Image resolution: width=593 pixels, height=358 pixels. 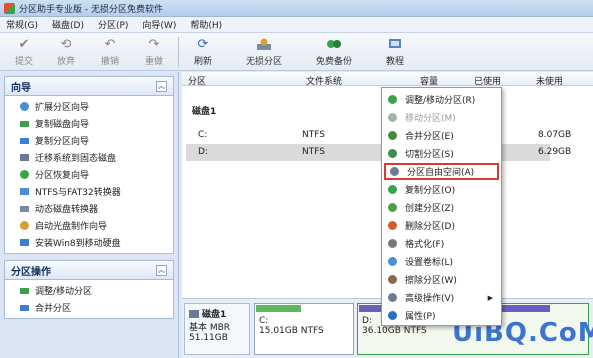 What do you see at coordinates (392, 243) in the screenshot?
I see `format-icon` at bounding box center [392, 243].